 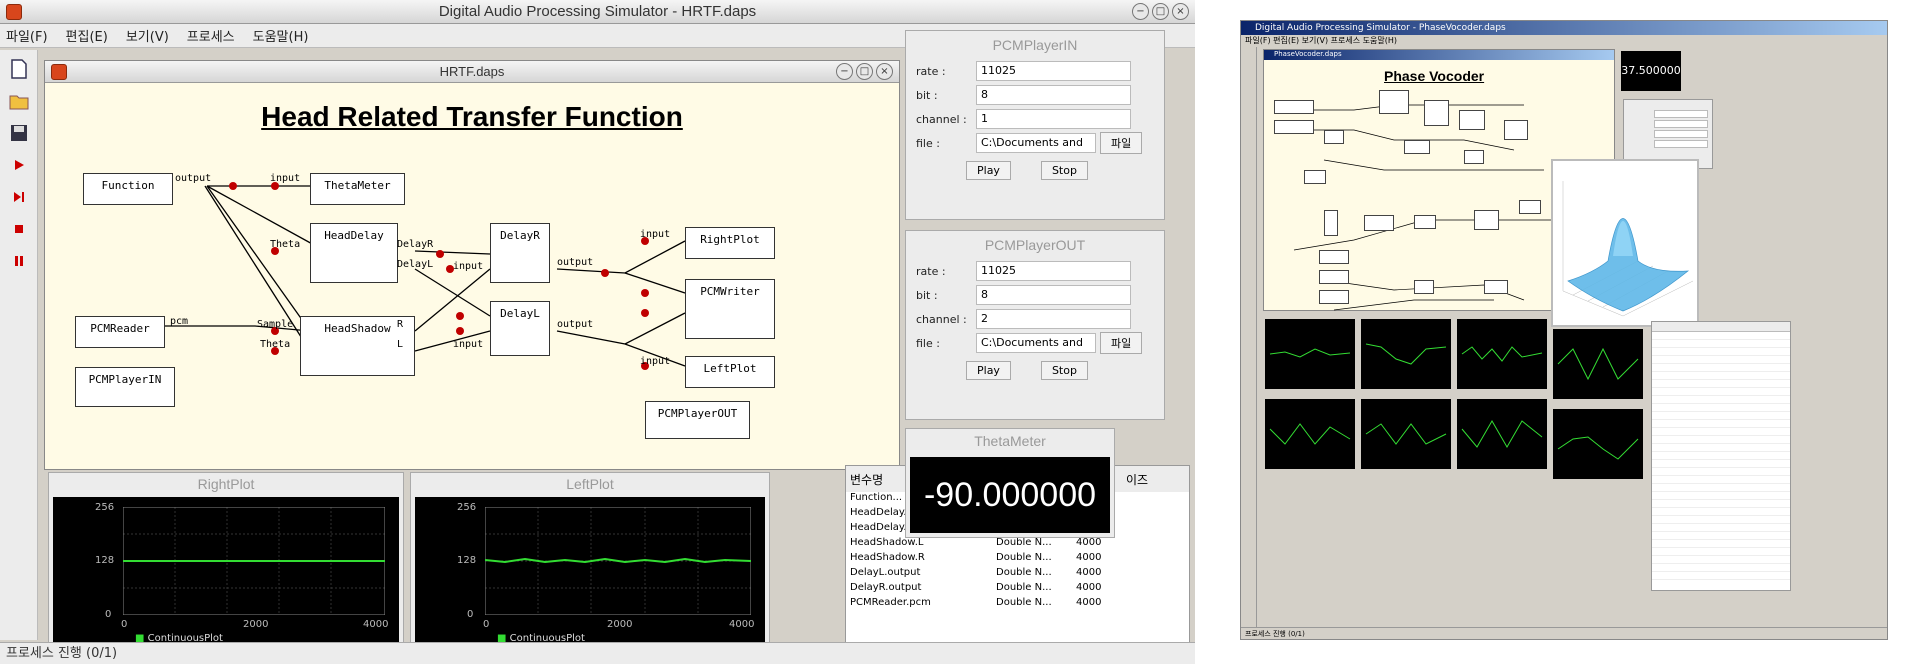 I want to click on open-folder-icon, so click(x=19, y=101).